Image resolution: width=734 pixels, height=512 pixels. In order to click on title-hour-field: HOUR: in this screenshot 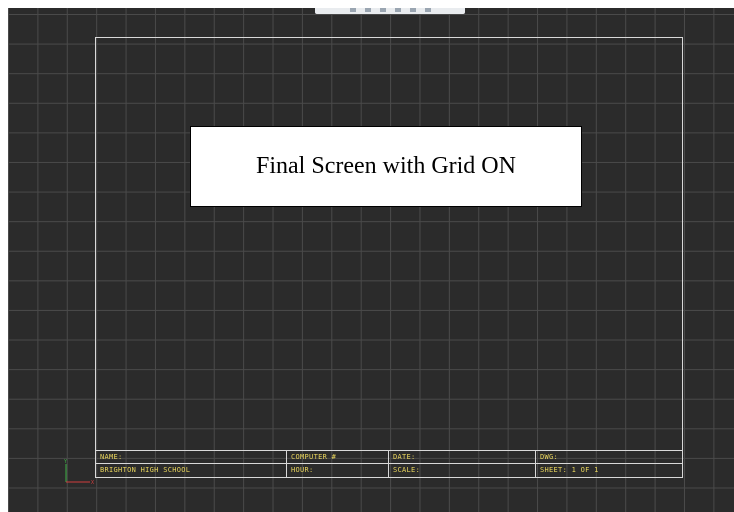, I will do `click(338, 470)`.